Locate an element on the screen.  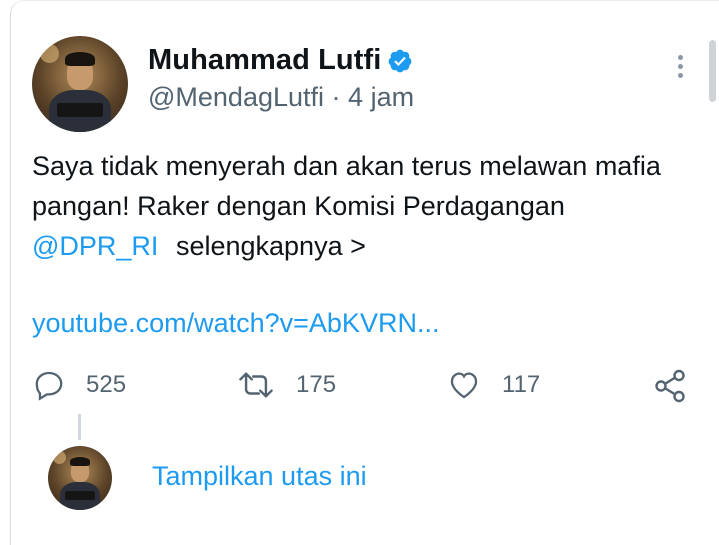
thread-connector-line is located at coordinates (79, 427).